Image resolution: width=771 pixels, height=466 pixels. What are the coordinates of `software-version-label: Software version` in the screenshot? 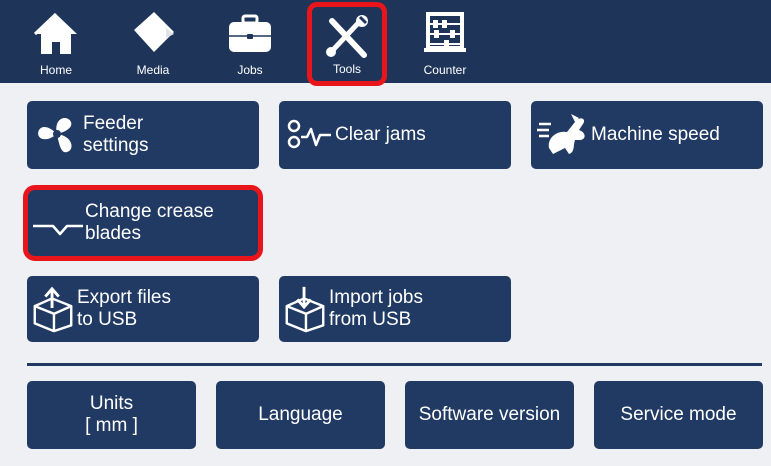 It's located at (489, 414).